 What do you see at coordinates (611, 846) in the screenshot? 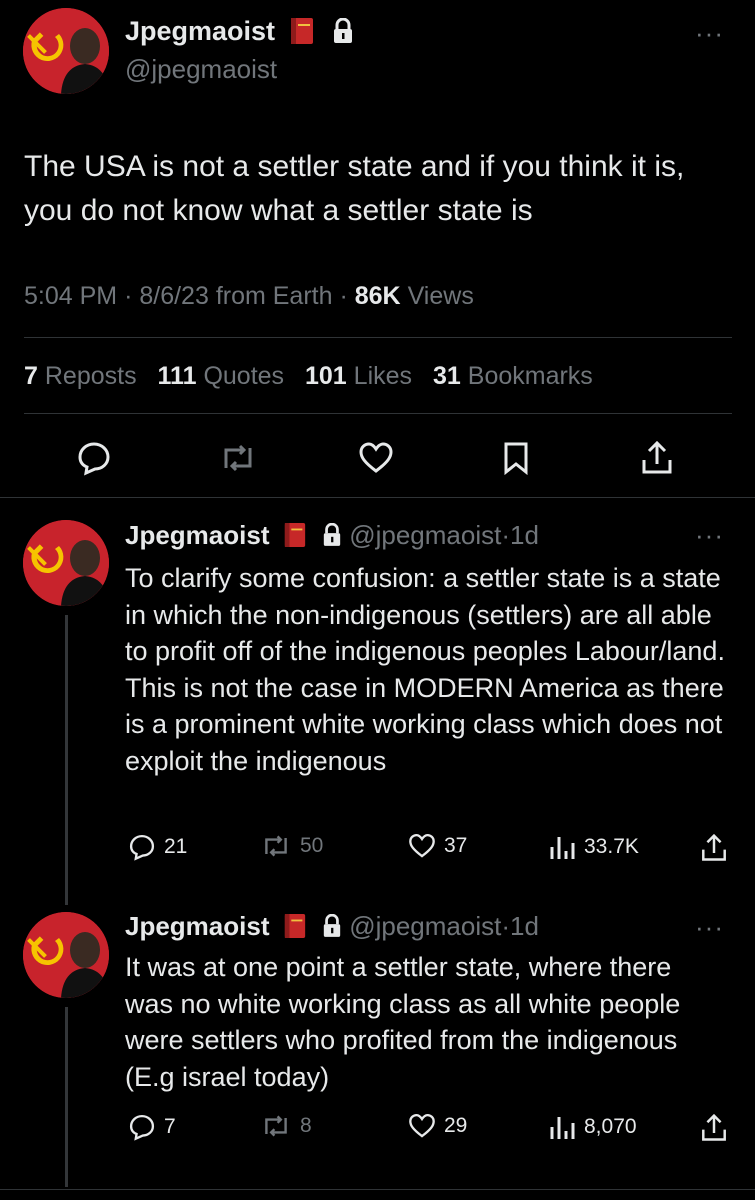
I see `views-count: 33.7K` at bounding box center [611, 846].